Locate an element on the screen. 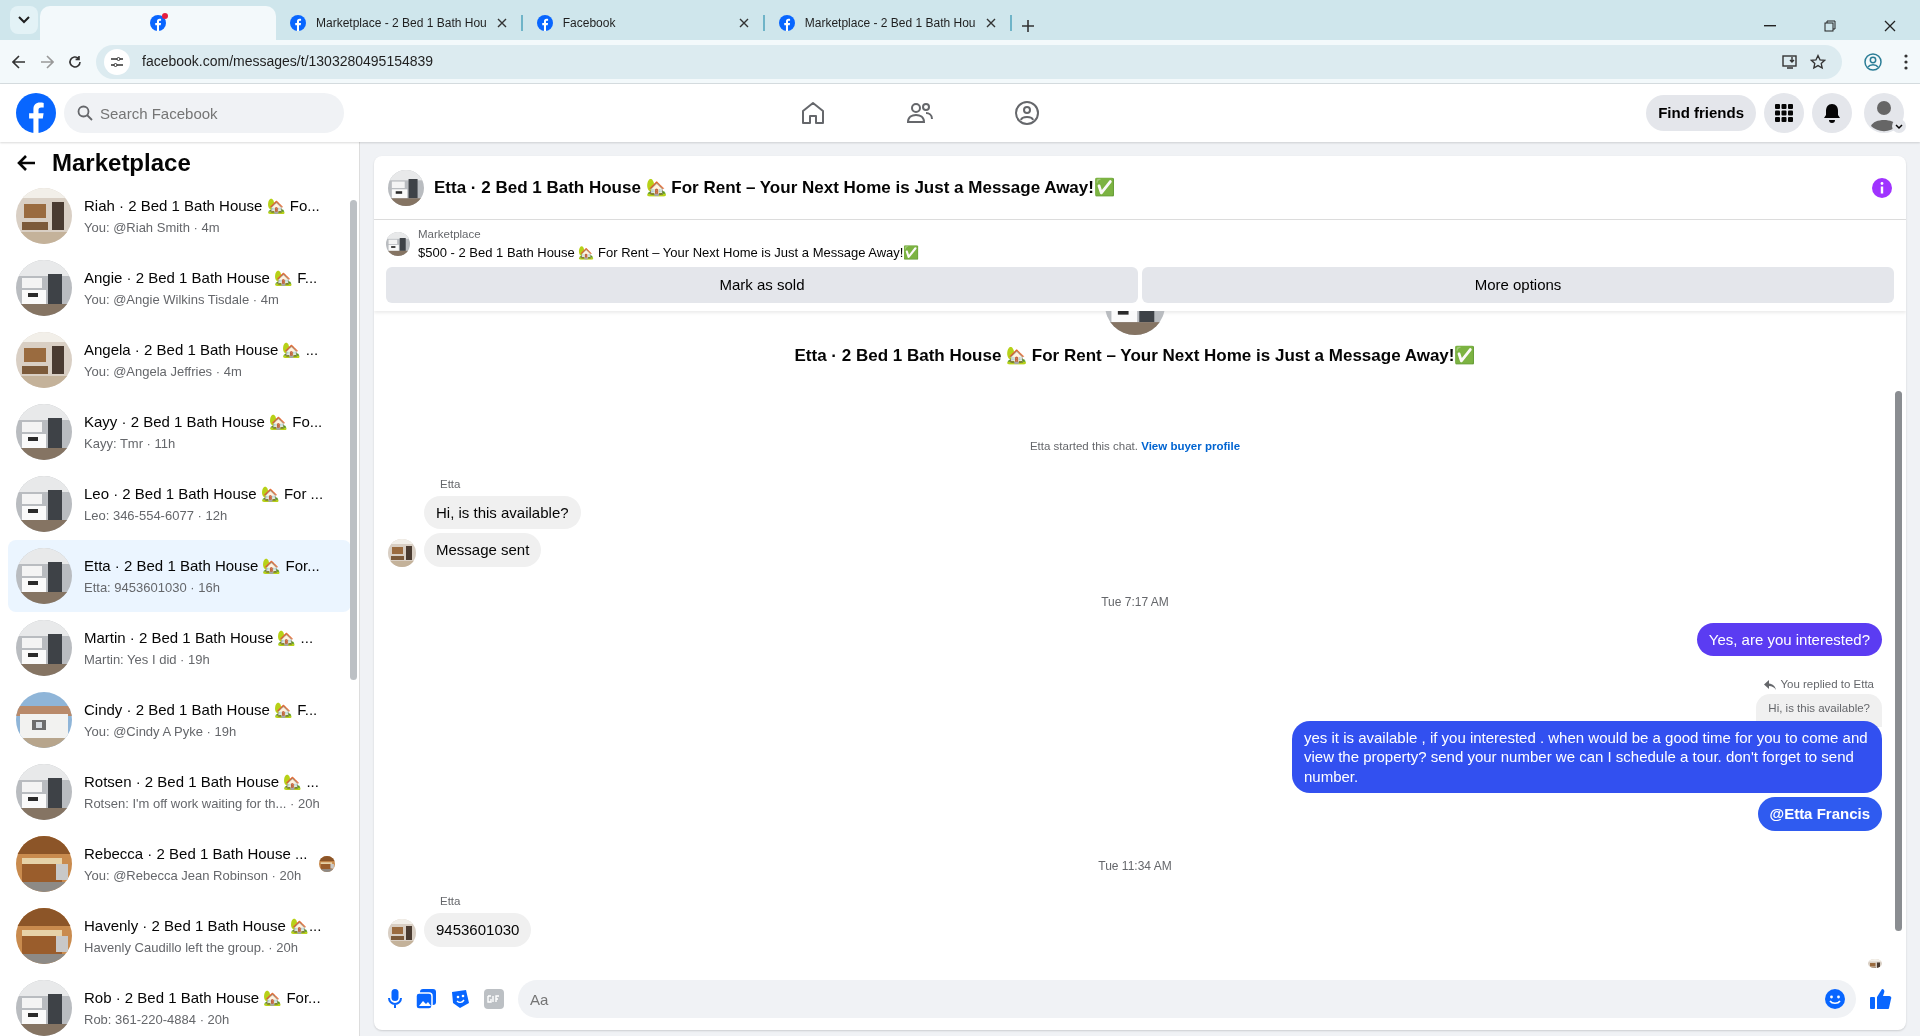 The width and height of the screenshot is (1920, 1036). conversation-preview: You: @Cindy A Pyke · 19h is located at coordinates (161, 731).